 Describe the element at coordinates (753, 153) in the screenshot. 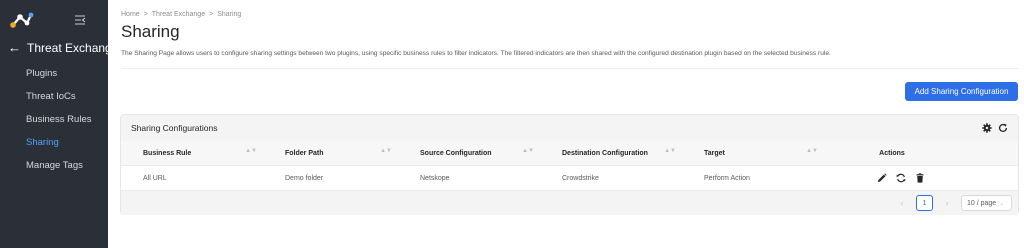

I see `column-header-target: Target ▲▼` at that location.